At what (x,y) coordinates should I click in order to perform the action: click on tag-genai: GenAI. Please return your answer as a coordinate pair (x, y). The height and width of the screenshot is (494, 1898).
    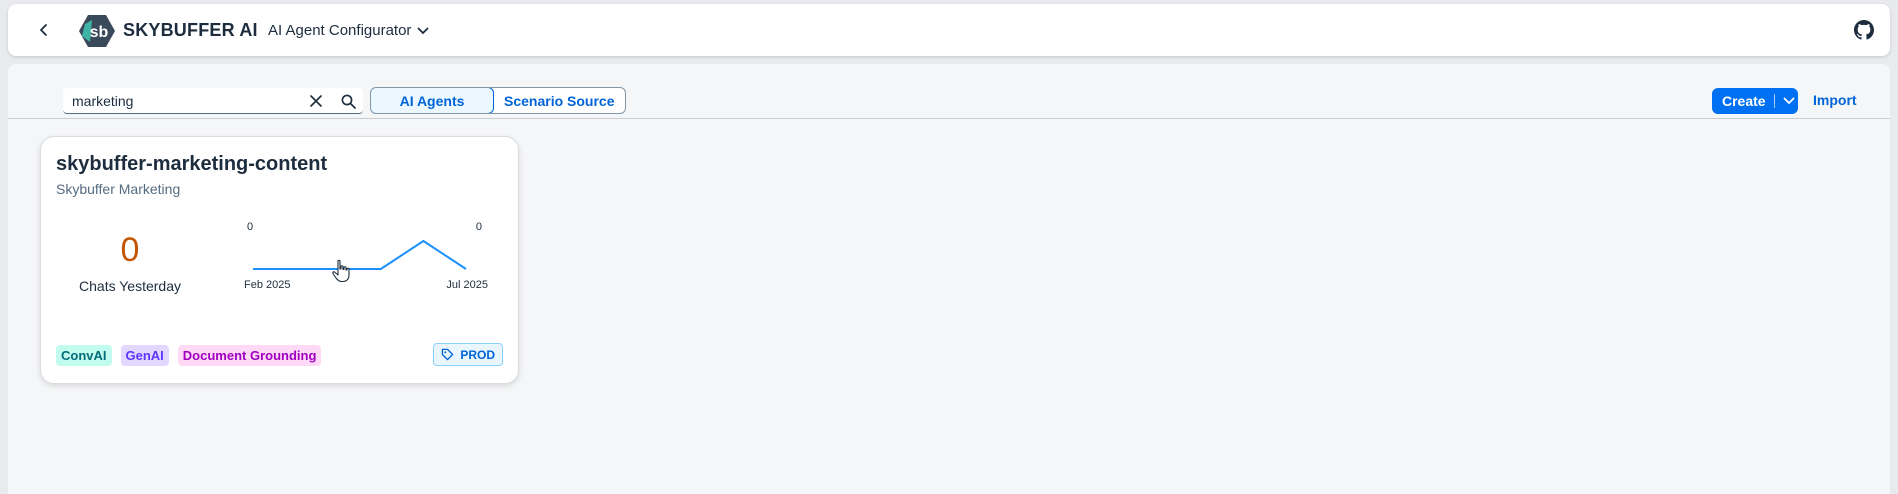
    Looking at the image, I should click on (144, 355).